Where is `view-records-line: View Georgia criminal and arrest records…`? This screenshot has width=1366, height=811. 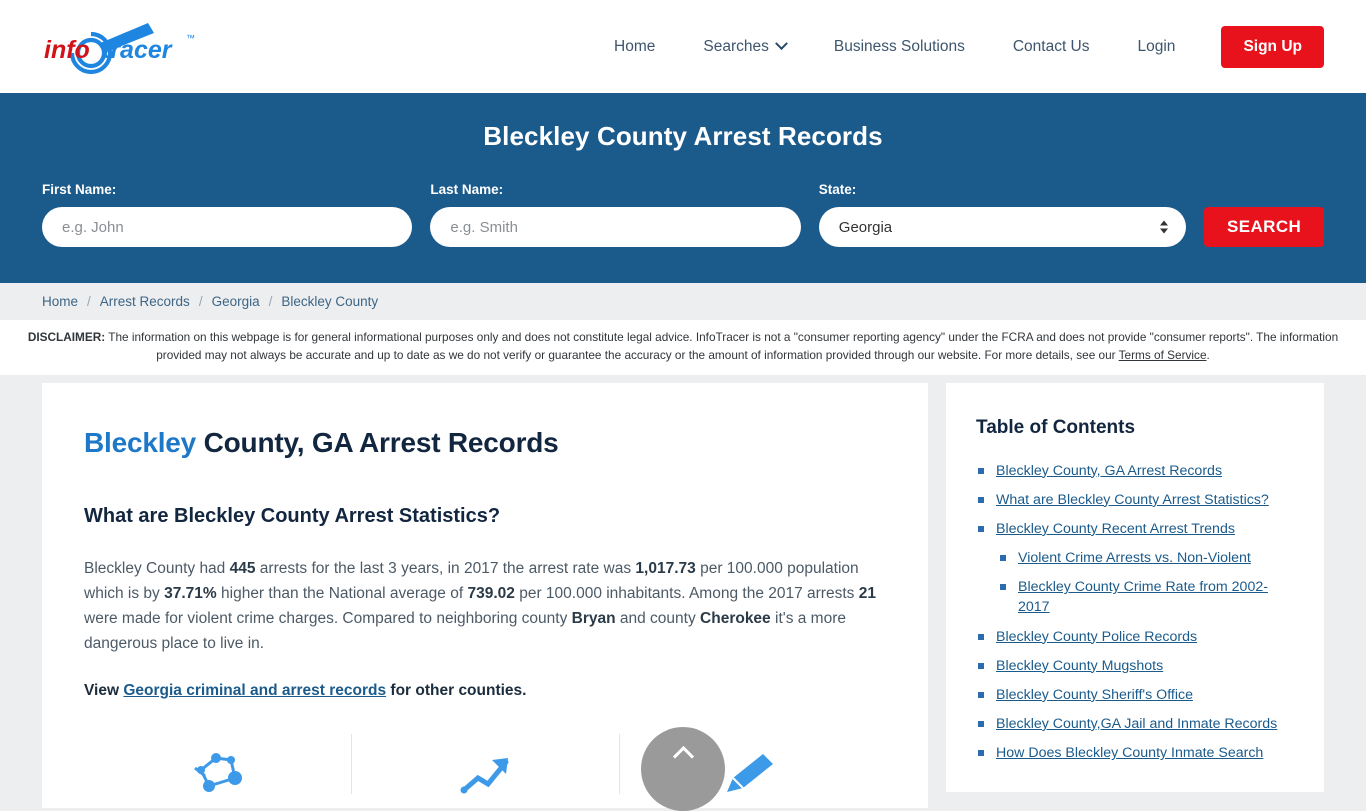
view-records-line: View Georgia criminal and arrest records… is located at coordinates (485, 691).